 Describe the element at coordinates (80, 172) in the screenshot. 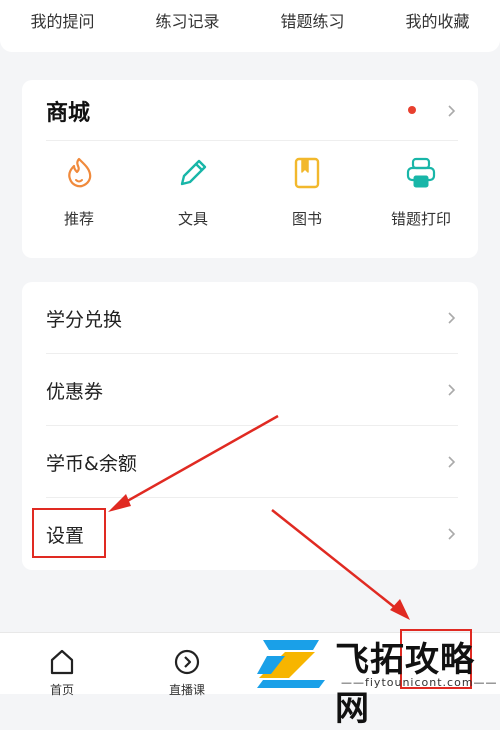

I see `flame-icon` at that location.